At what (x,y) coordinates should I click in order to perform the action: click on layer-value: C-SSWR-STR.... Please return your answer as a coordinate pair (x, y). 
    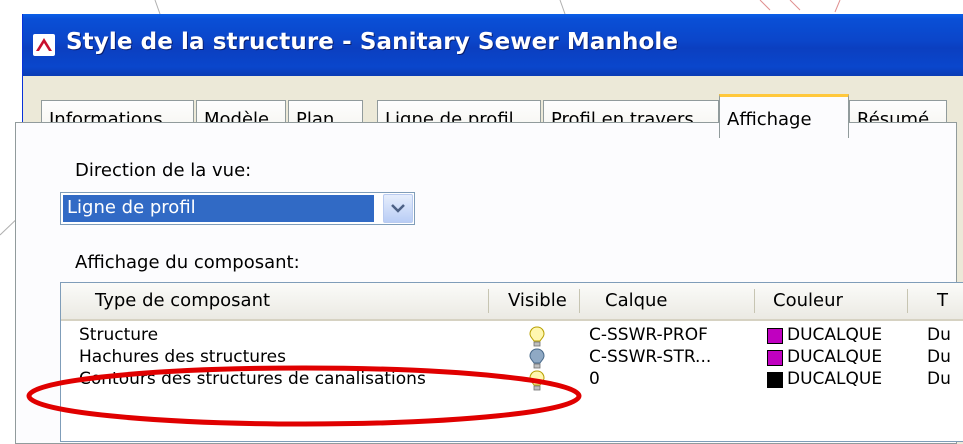
    Looking at the image, I should click on (650, 357).